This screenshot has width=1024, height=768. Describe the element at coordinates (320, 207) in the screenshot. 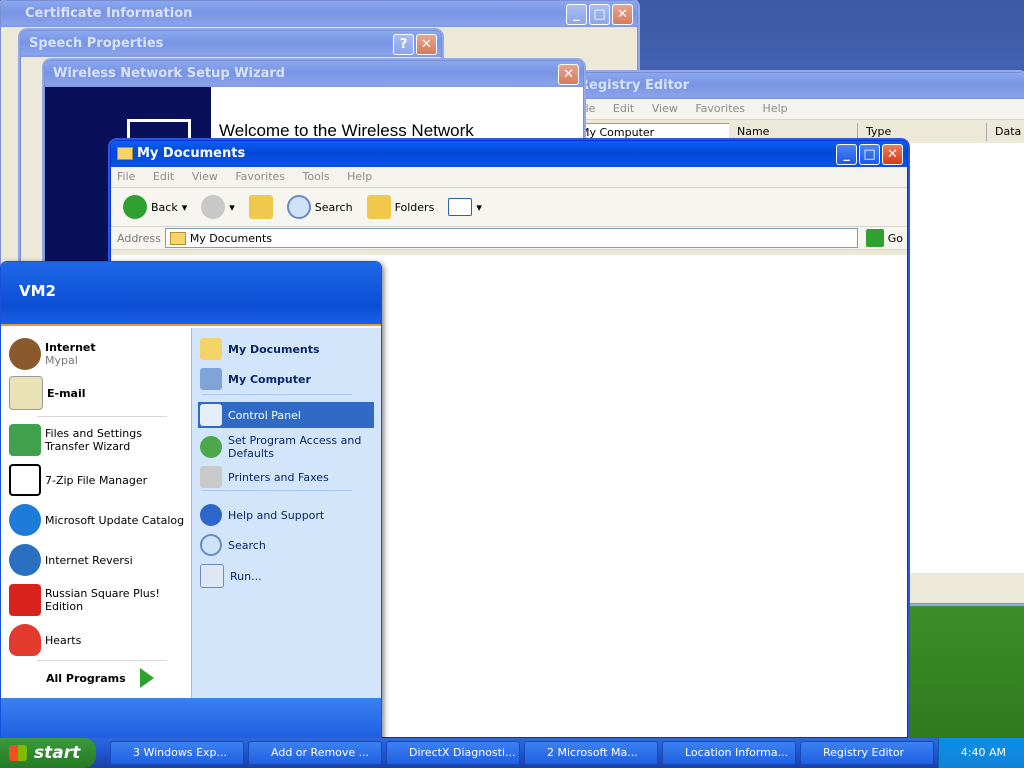

I see `search-button: Search` at that location.